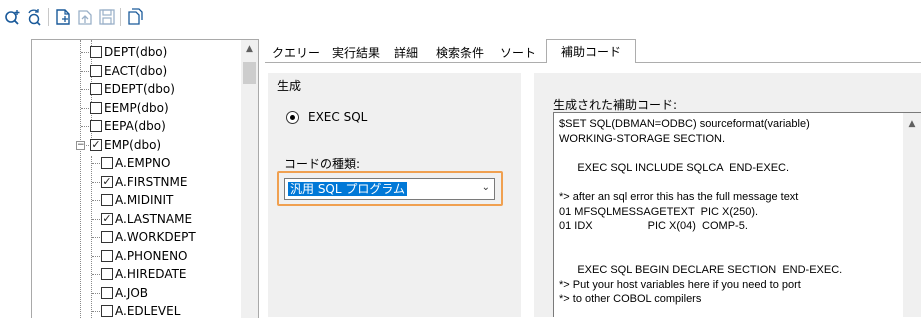  I want to click on tree-item: A.WORKDEPT, so click(148, 237).